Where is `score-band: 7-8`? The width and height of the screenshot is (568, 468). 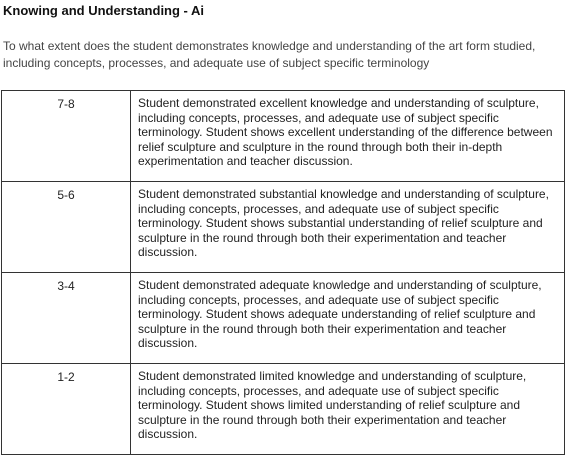 score-band: 7-8 is located at coordinates (66, 136).